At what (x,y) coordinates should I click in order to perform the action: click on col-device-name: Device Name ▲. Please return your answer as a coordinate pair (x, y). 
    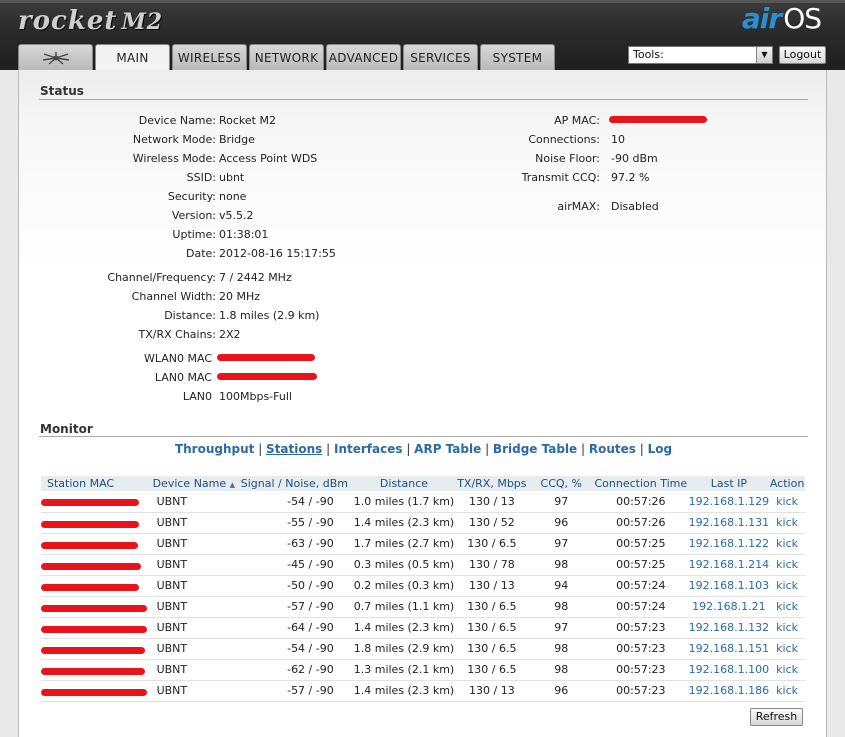
    Looking at the image, I should click on (194, 483).